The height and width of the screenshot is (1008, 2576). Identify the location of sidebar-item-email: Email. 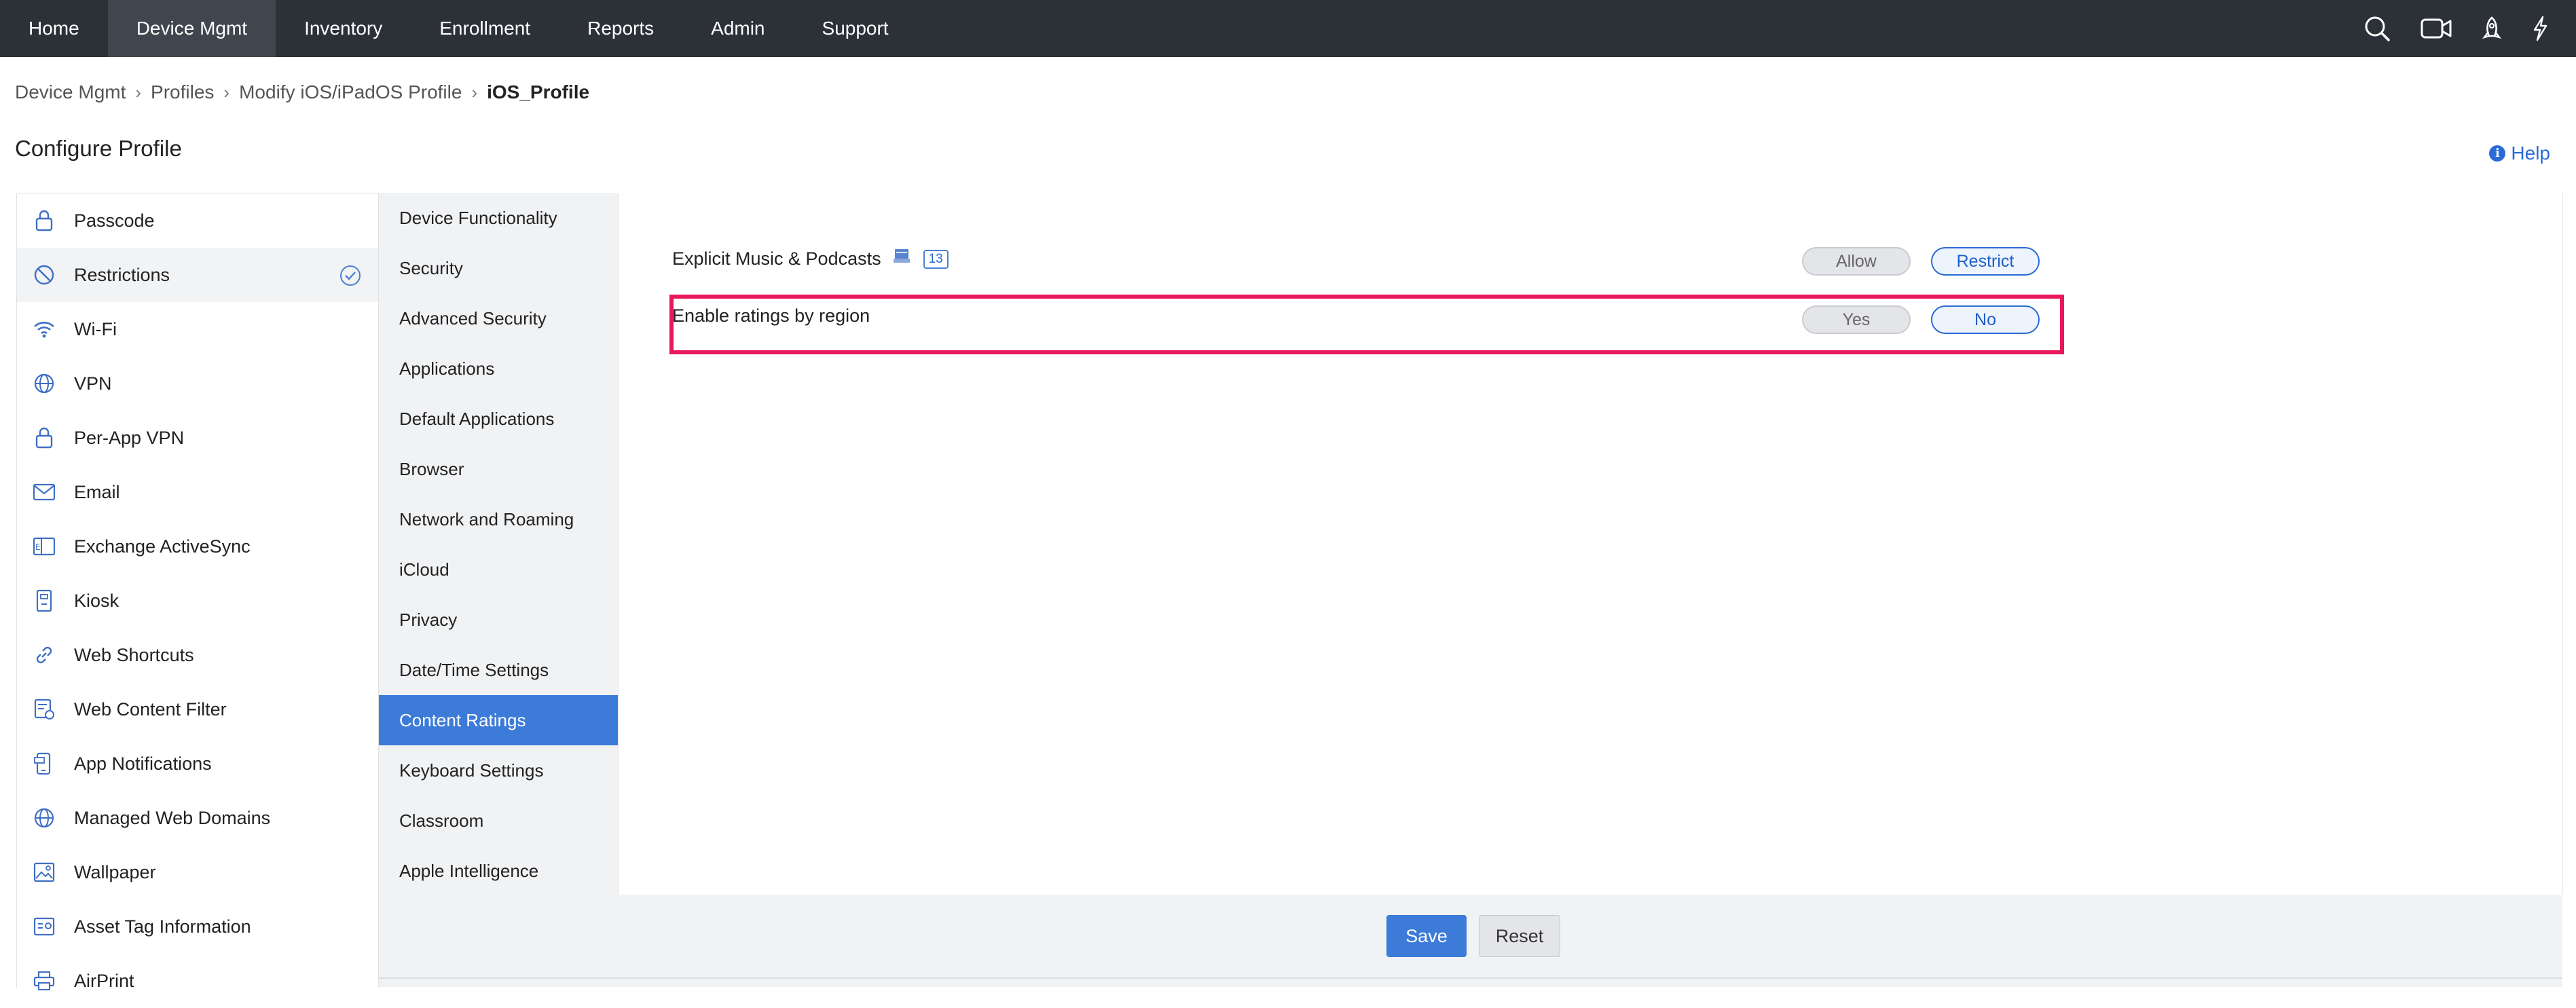
(198, 492).